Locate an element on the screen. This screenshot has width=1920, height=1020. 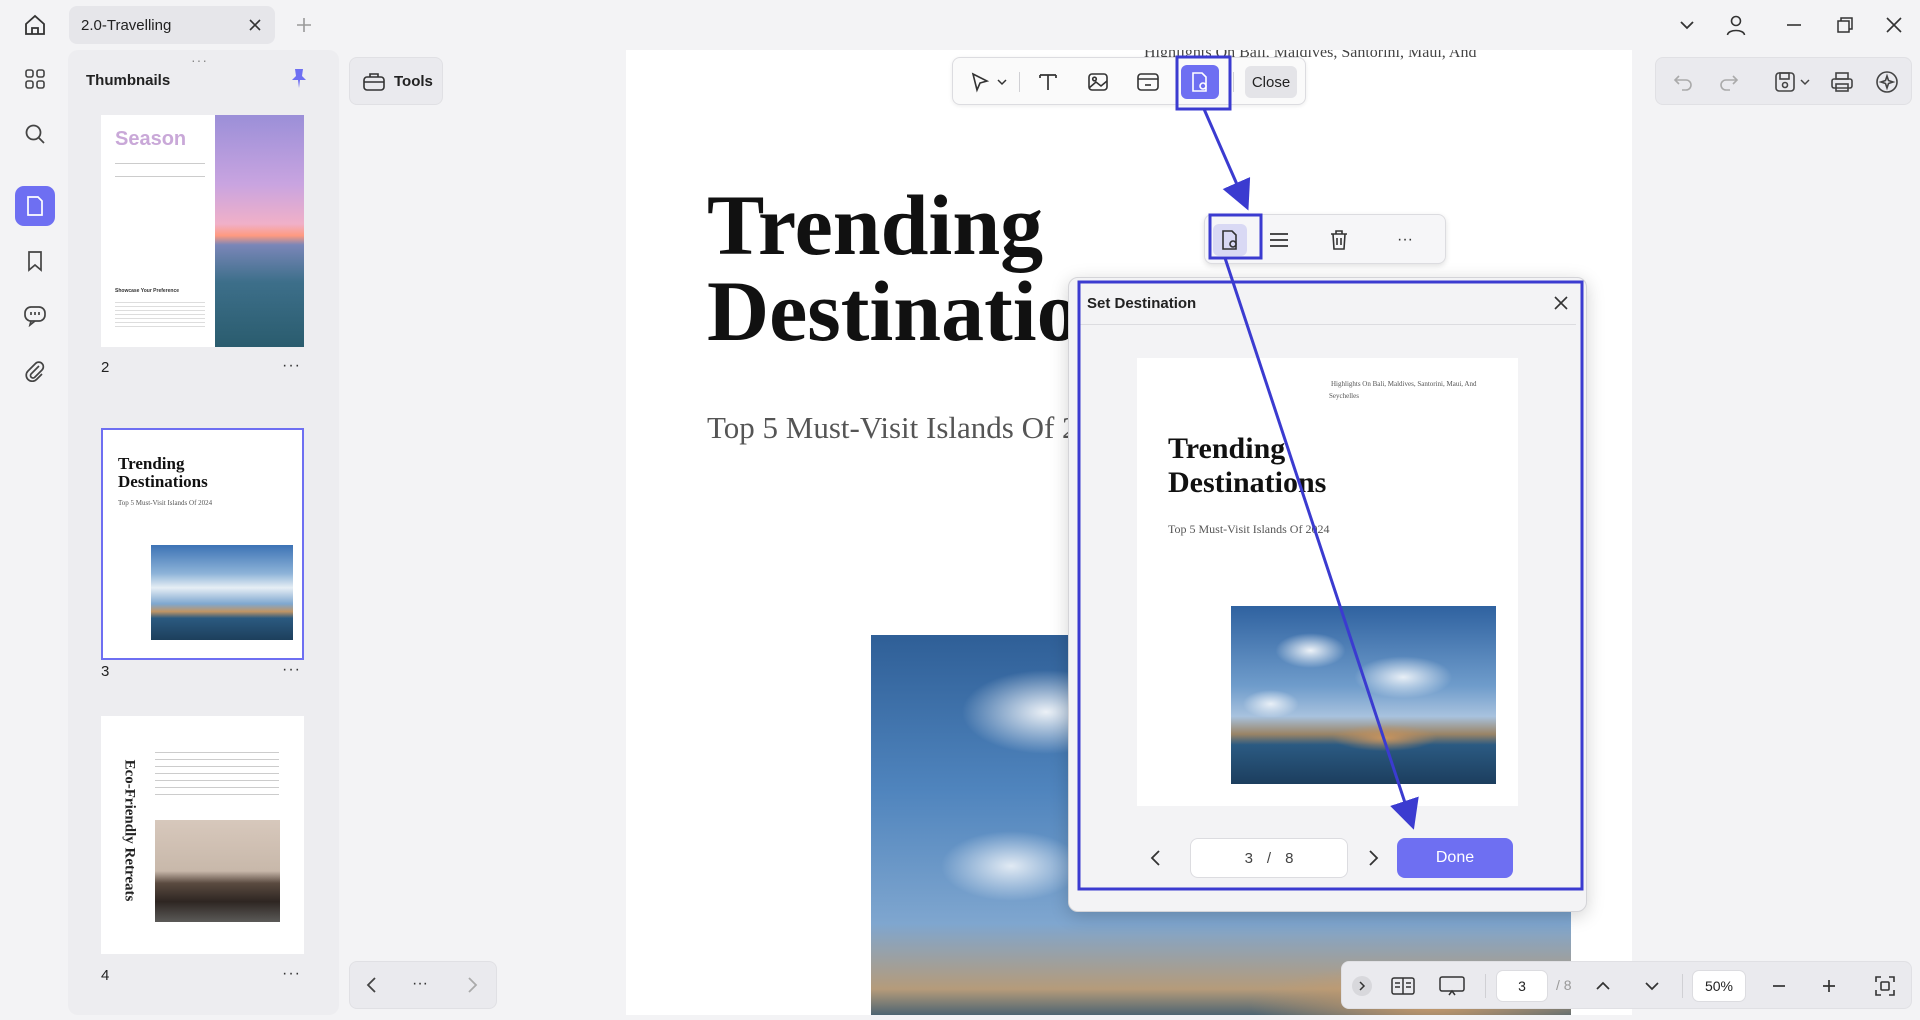
set-destination-icon is located at coordinates (1230, 240).